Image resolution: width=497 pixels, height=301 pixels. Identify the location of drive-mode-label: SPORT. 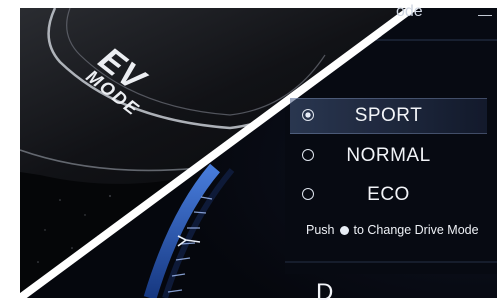
(388, 115).